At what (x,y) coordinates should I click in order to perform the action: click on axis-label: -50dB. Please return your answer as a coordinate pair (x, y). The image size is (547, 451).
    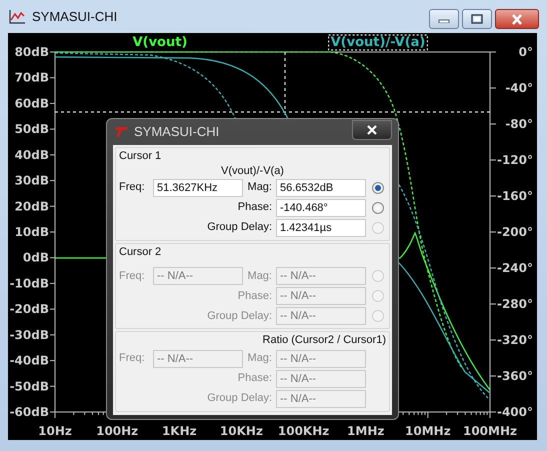
    Looking at the image, I should click on (29, 386).